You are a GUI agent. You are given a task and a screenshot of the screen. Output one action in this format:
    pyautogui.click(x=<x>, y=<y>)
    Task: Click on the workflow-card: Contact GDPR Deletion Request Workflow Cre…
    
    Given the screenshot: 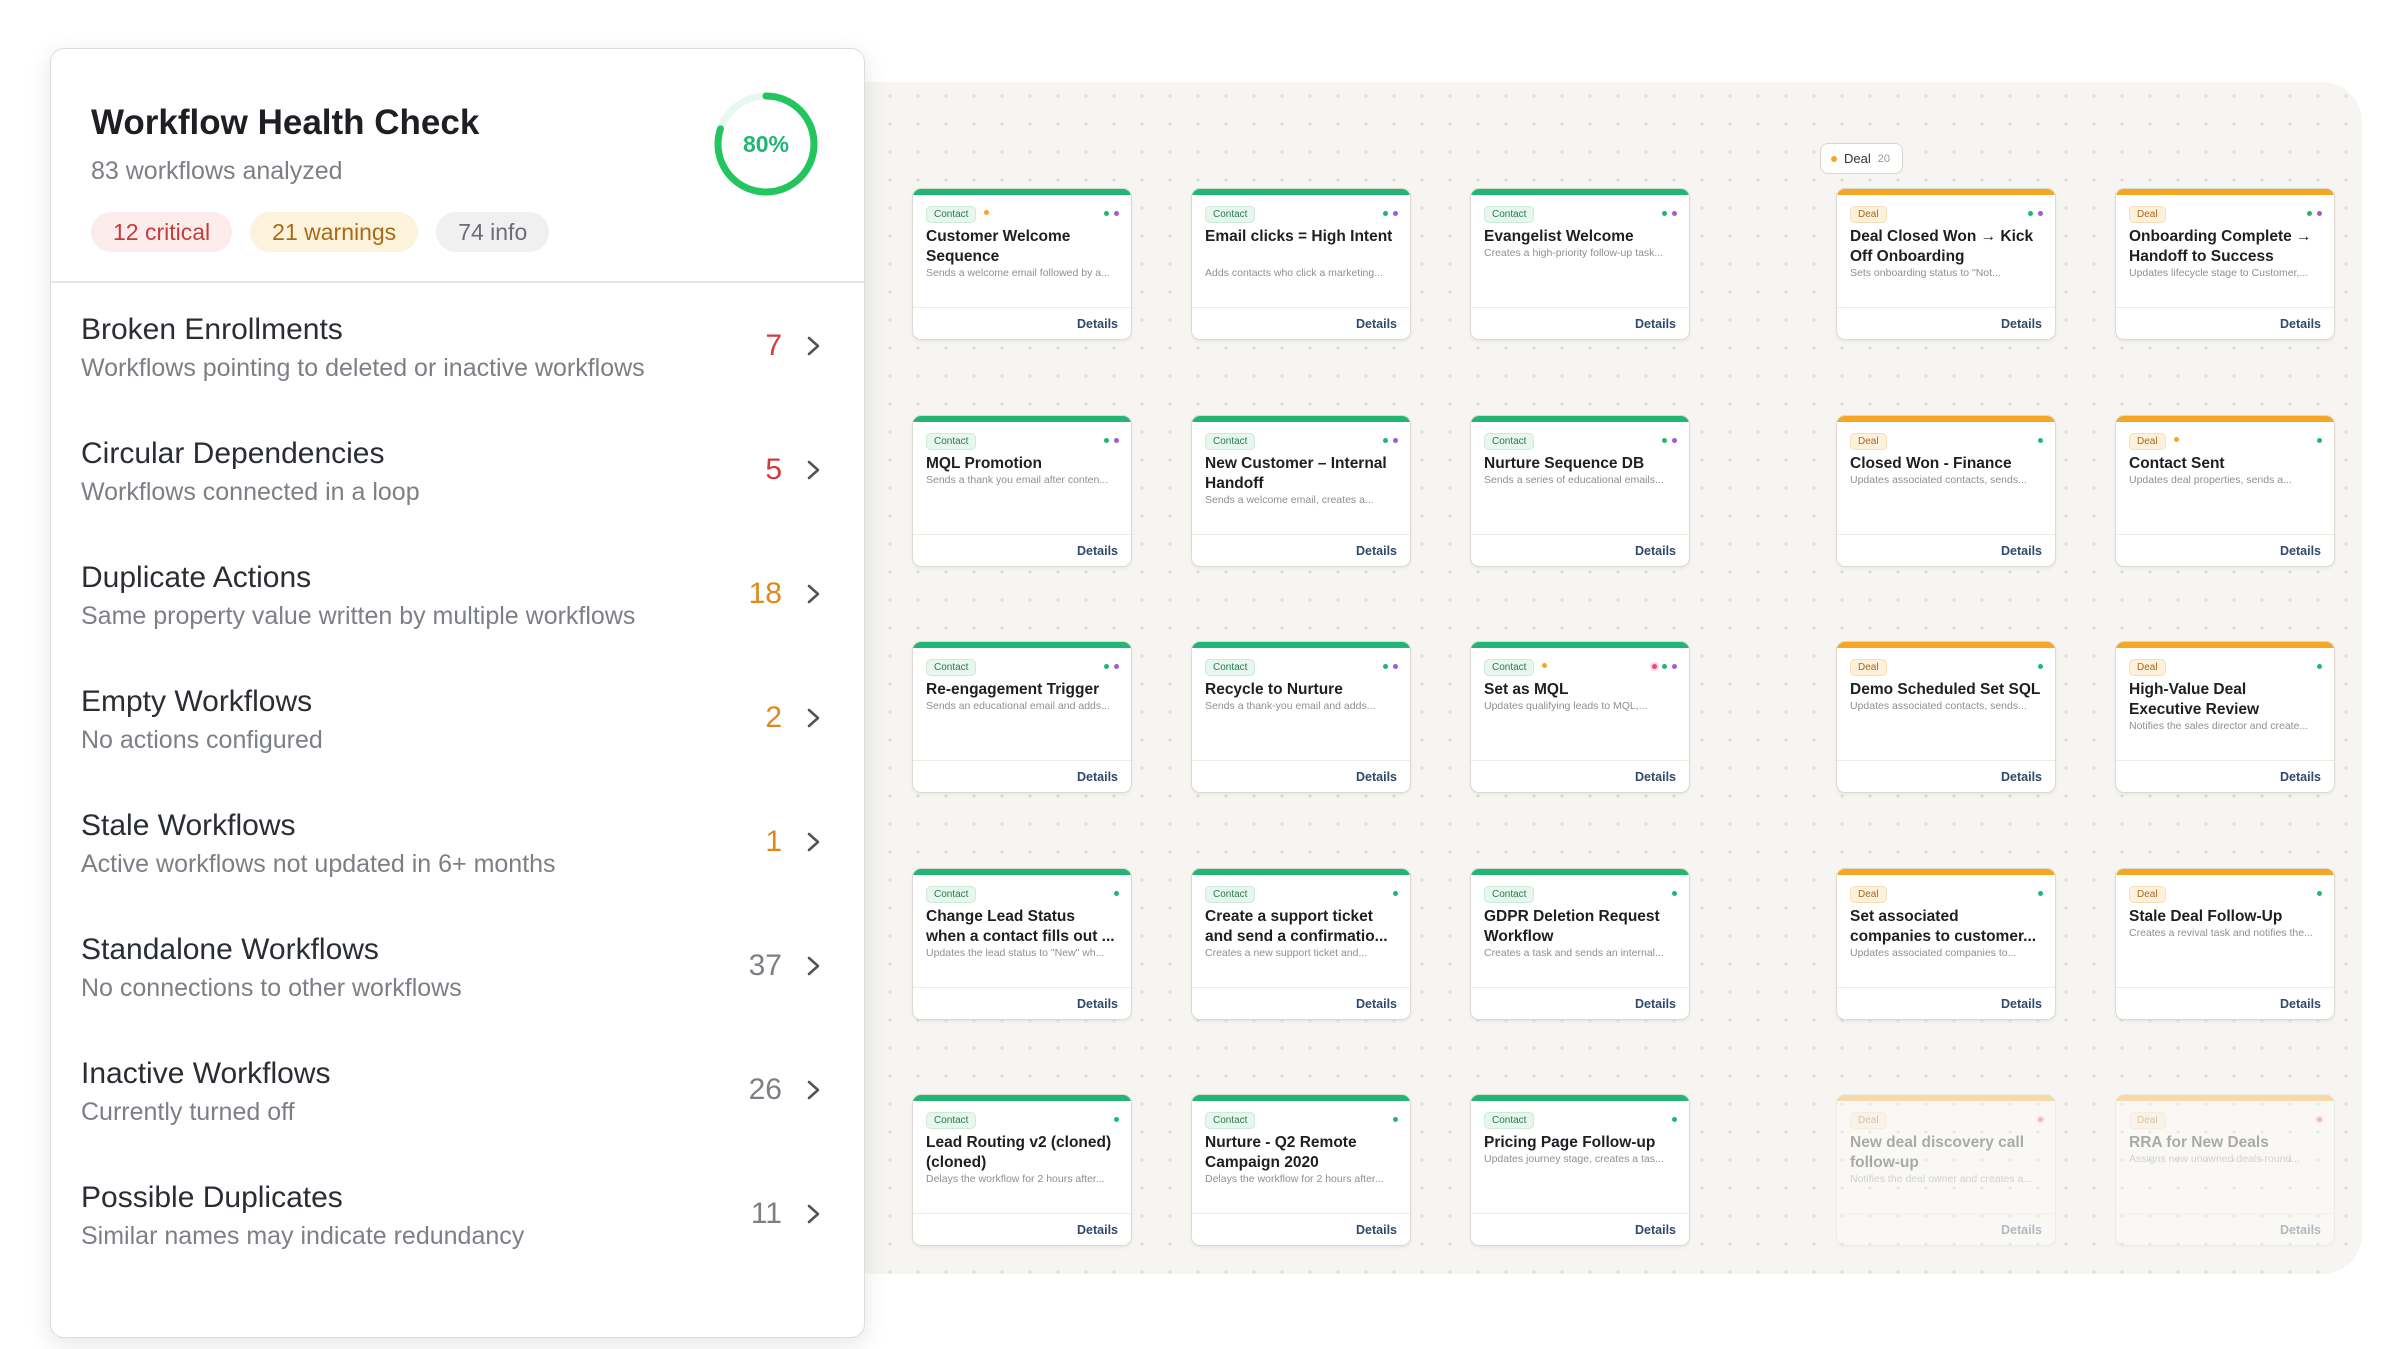 What is the action you would take?
    pyautogui.click(x=1580, y=944)
    